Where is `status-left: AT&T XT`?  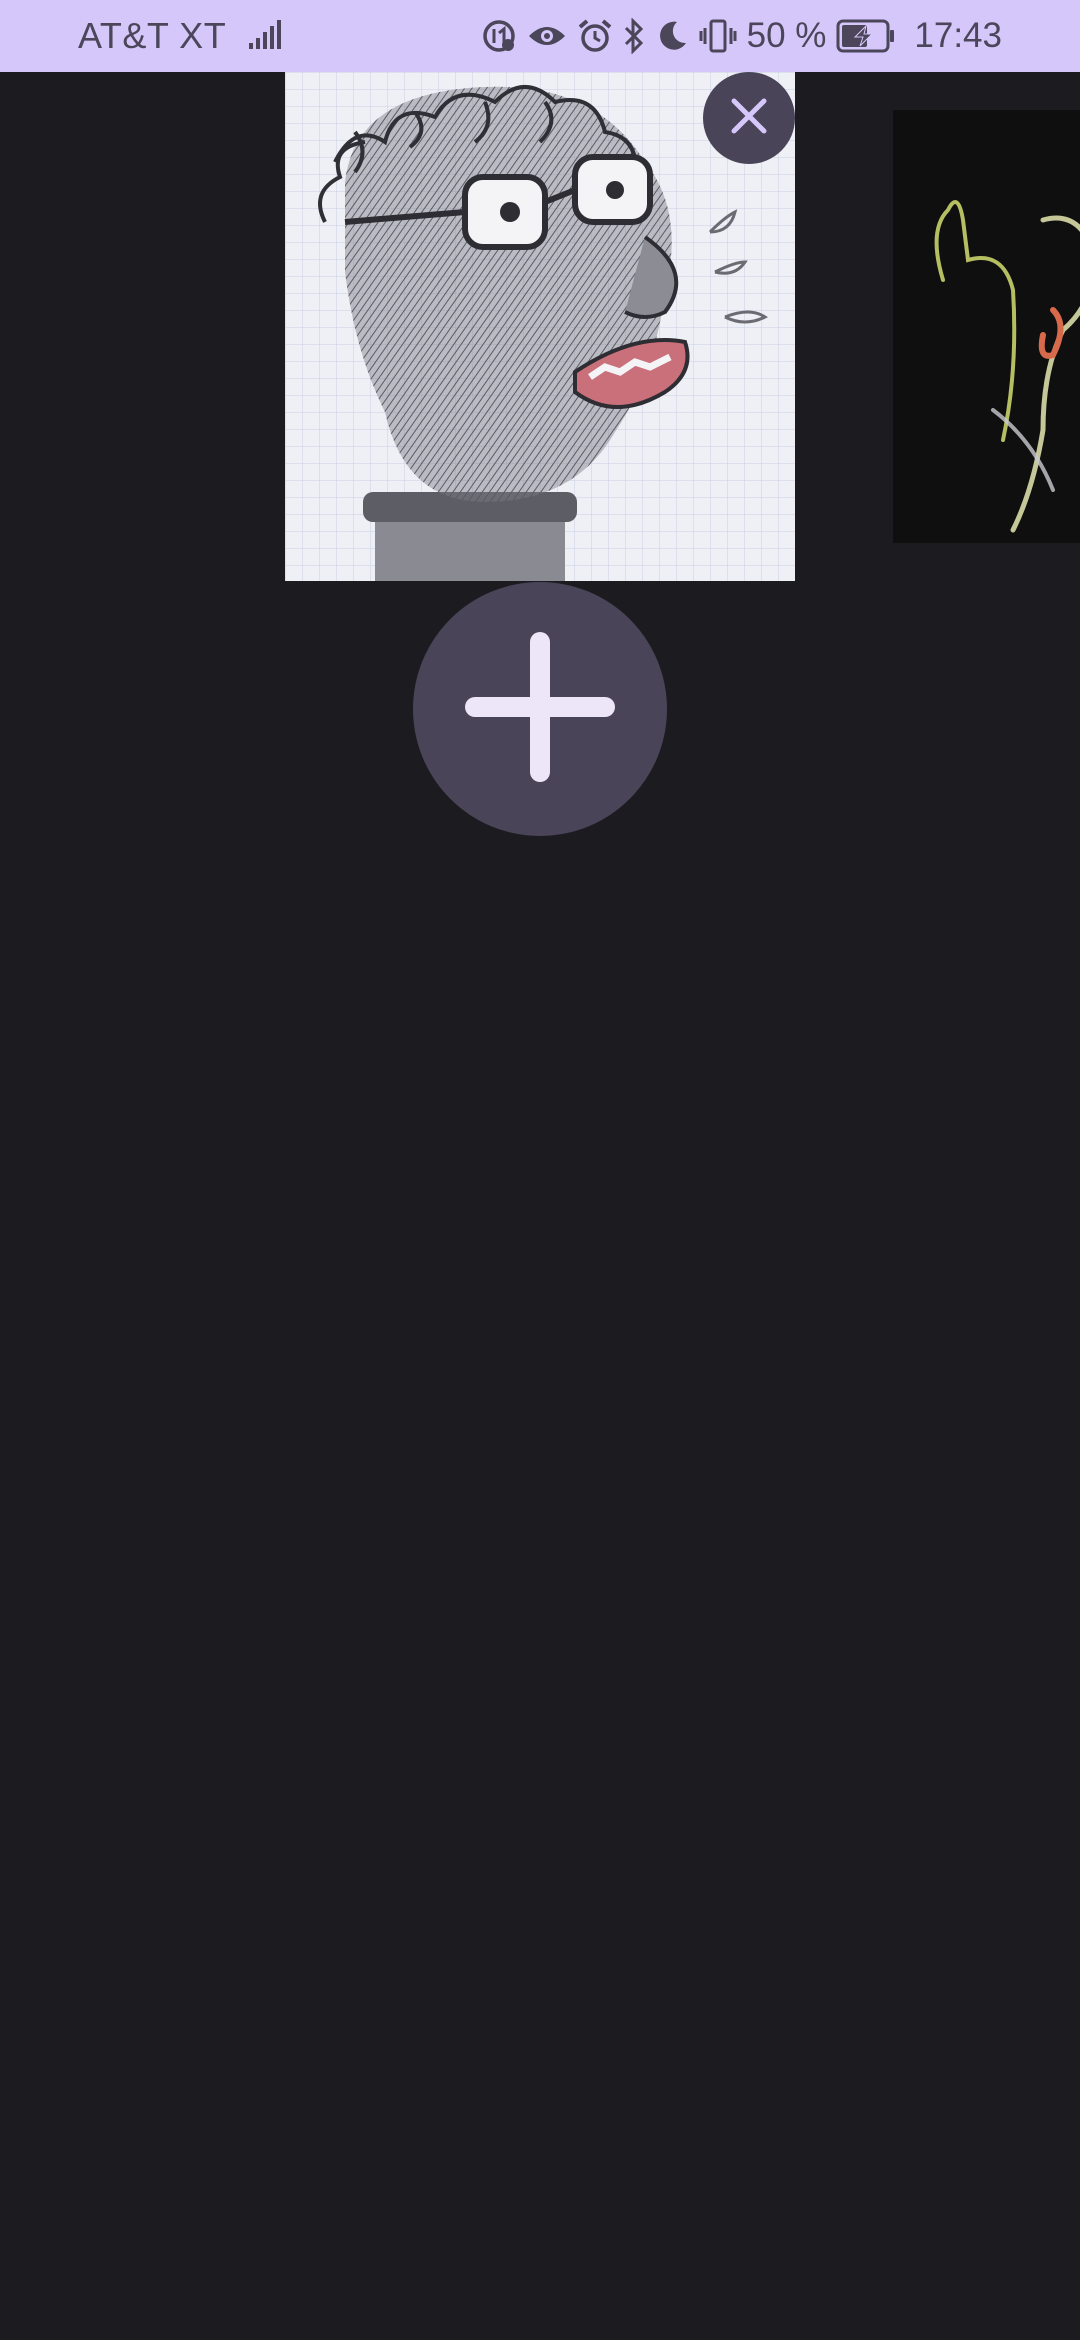
status-left: AT&T XT is located at coordinates (180, 36).